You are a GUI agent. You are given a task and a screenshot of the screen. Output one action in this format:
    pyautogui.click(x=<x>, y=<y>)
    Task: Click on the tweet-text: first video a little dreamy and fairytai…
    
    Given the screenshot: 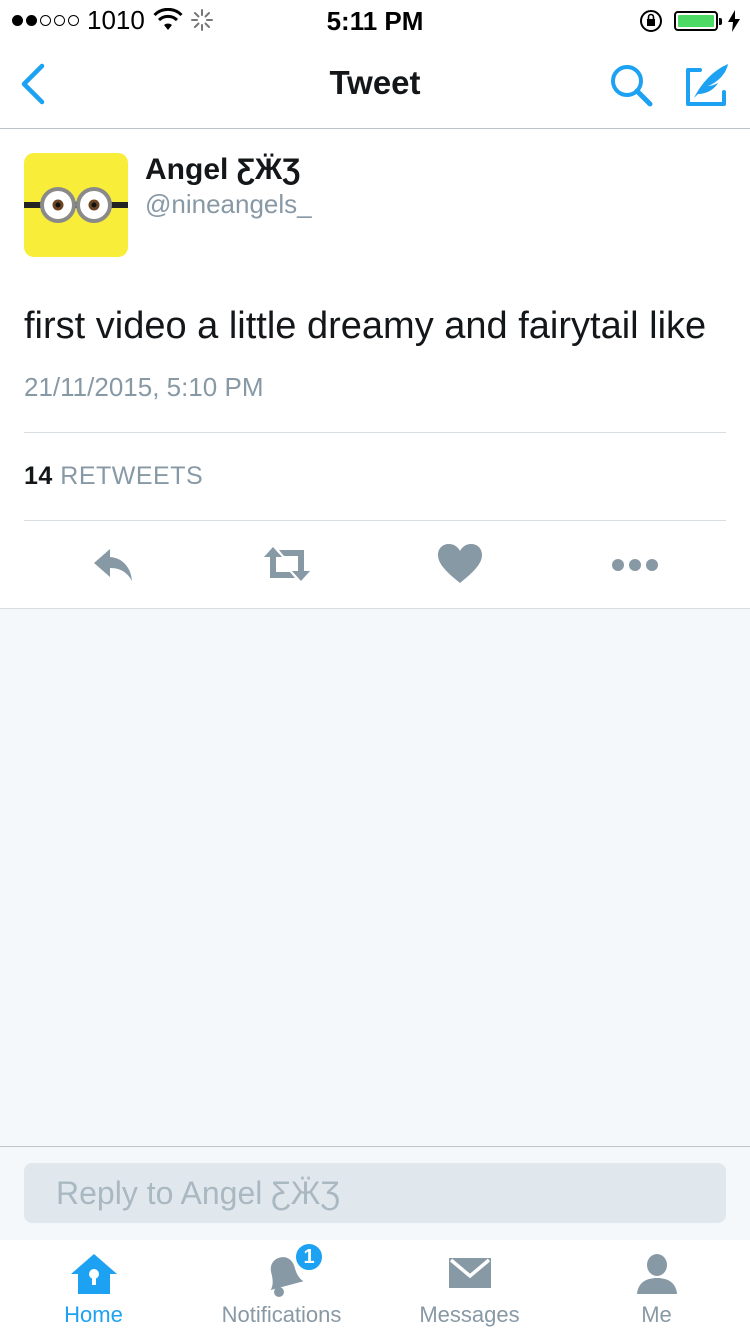 What is the action you would take?
    pyautogui.click(x=365, y=326)
    